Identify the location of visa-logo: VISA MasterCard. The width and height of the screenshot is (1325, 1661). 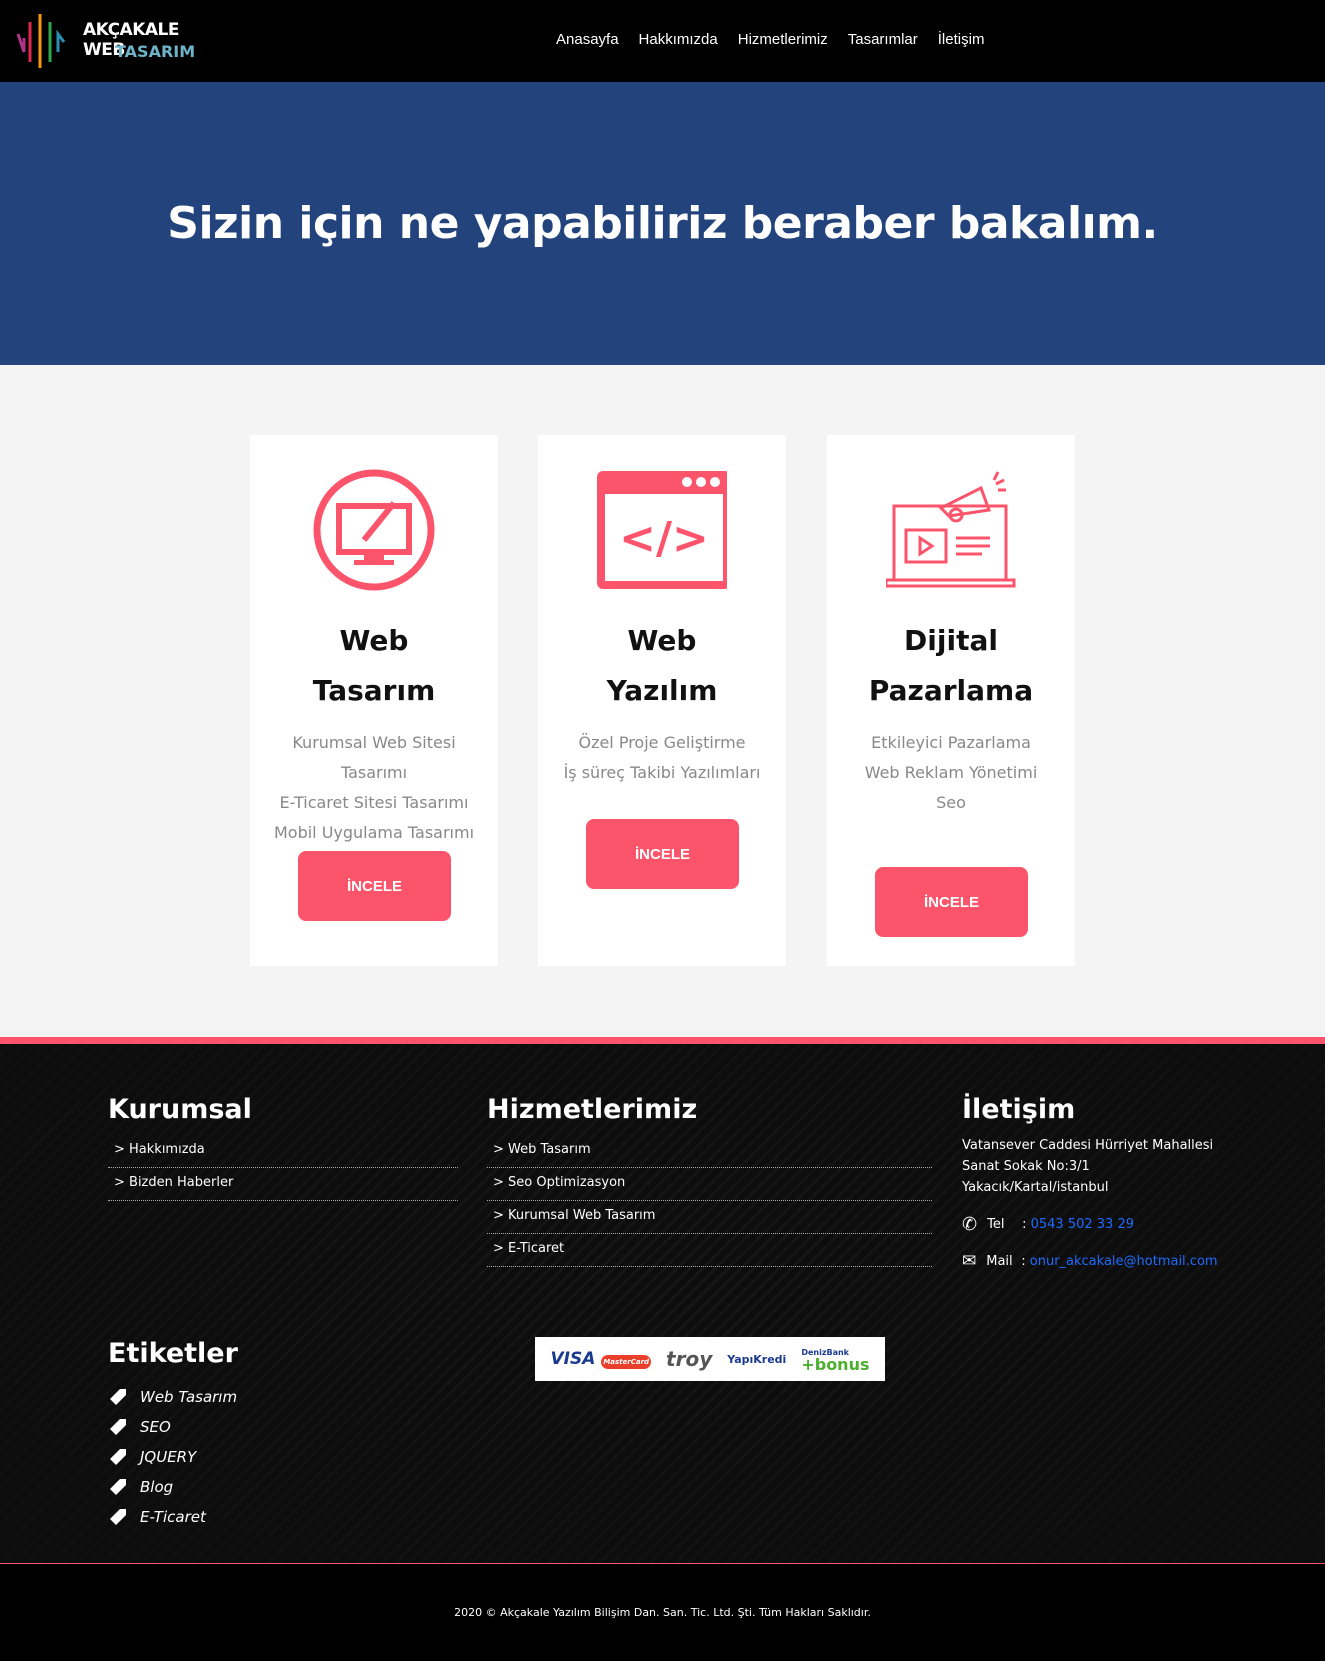
(601, 1359).